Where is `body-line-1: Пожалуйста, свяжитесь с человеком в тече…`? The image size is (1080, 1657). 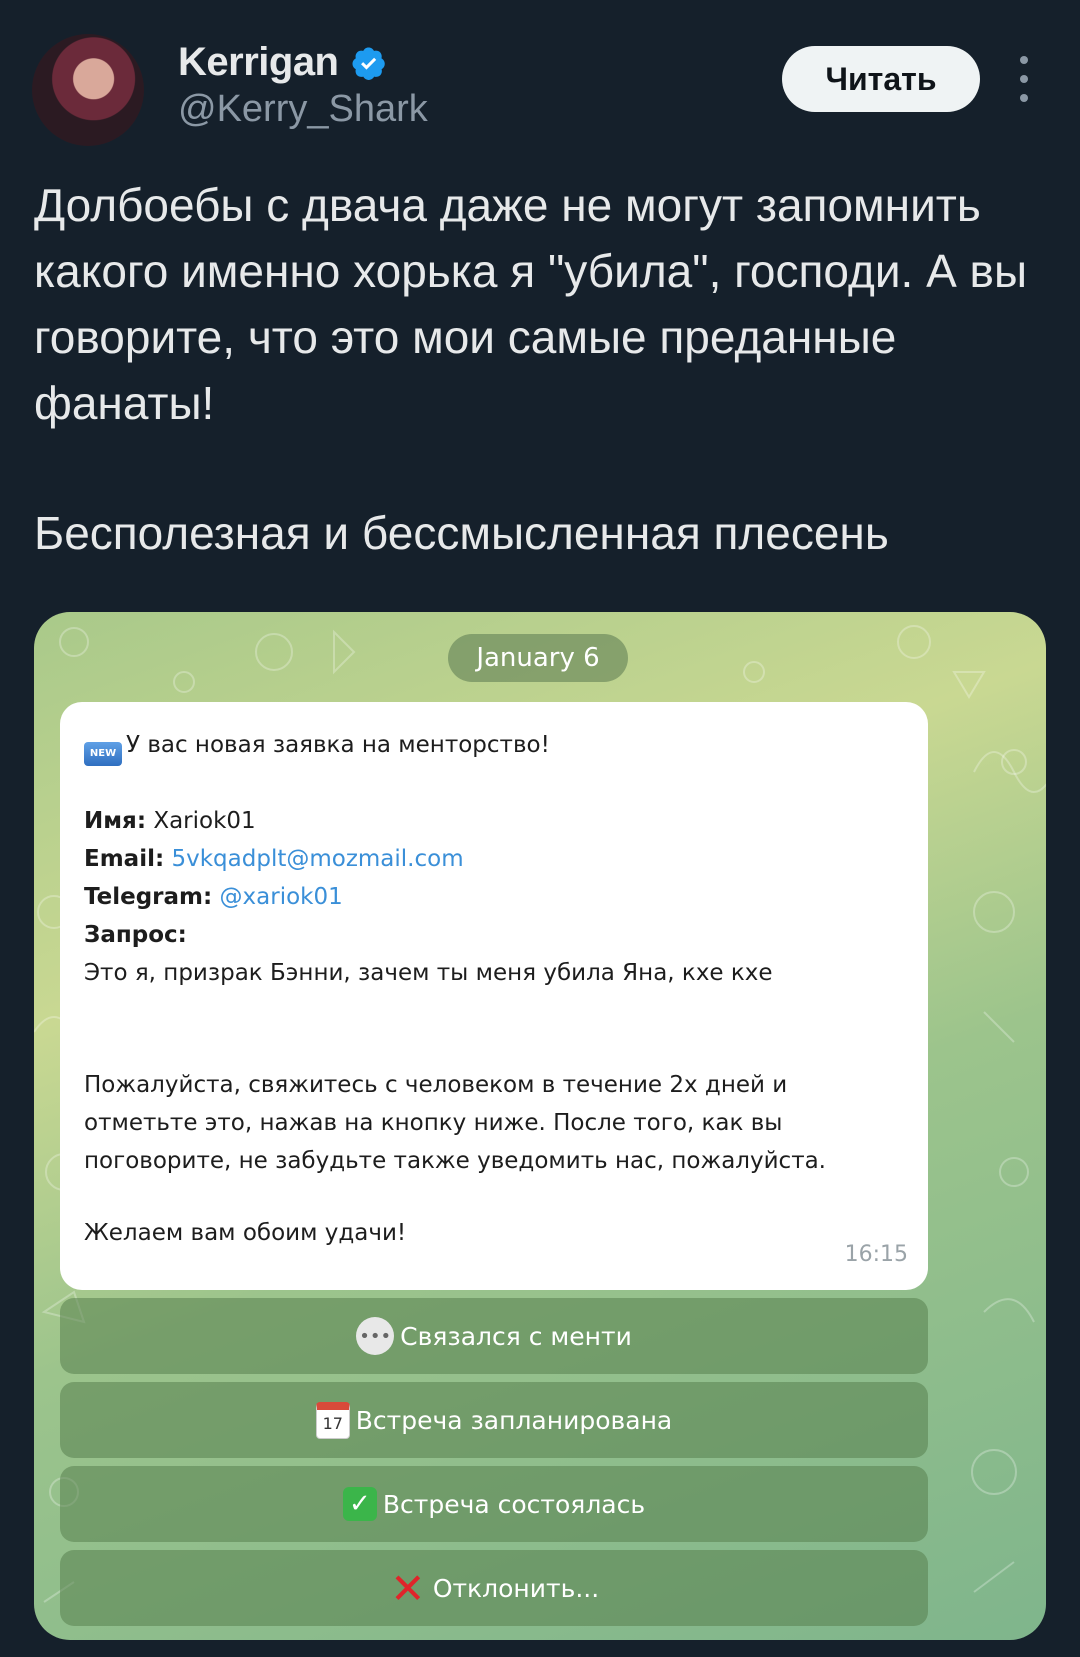
body-line-1: Пожалуйста, свяжитесь с человеком в тече… is located at coordinates (436, 1085).